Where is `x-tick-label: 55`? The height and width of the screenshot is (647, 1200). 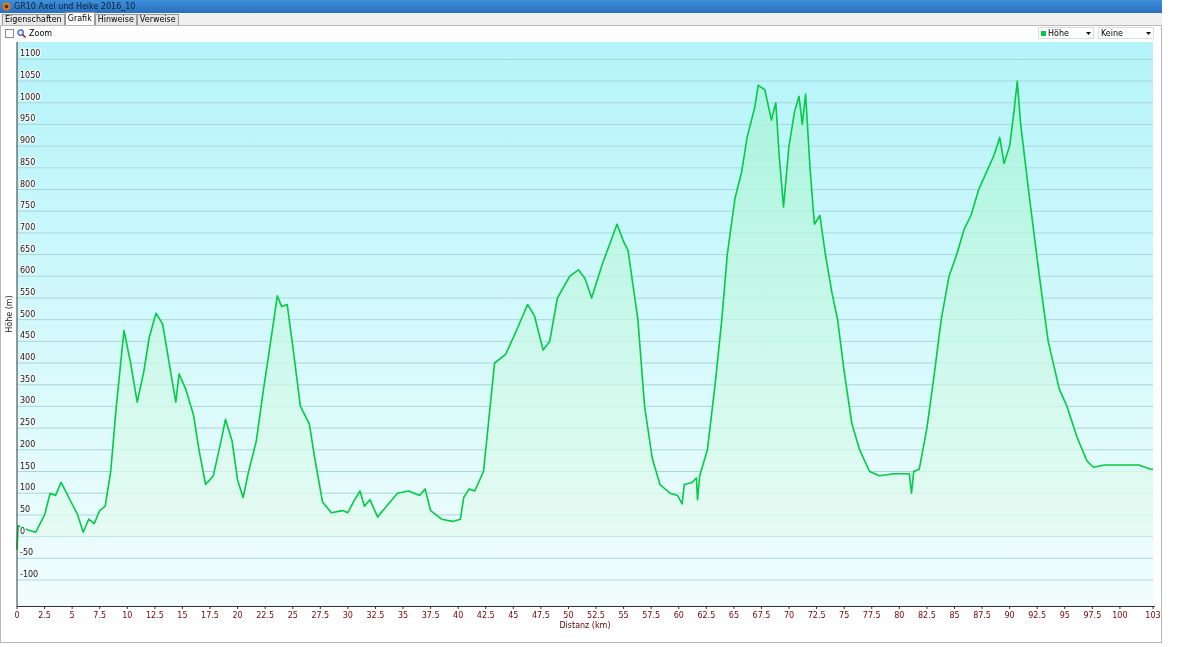
x-tick-label: 55 is located at coordinates (623, 615).